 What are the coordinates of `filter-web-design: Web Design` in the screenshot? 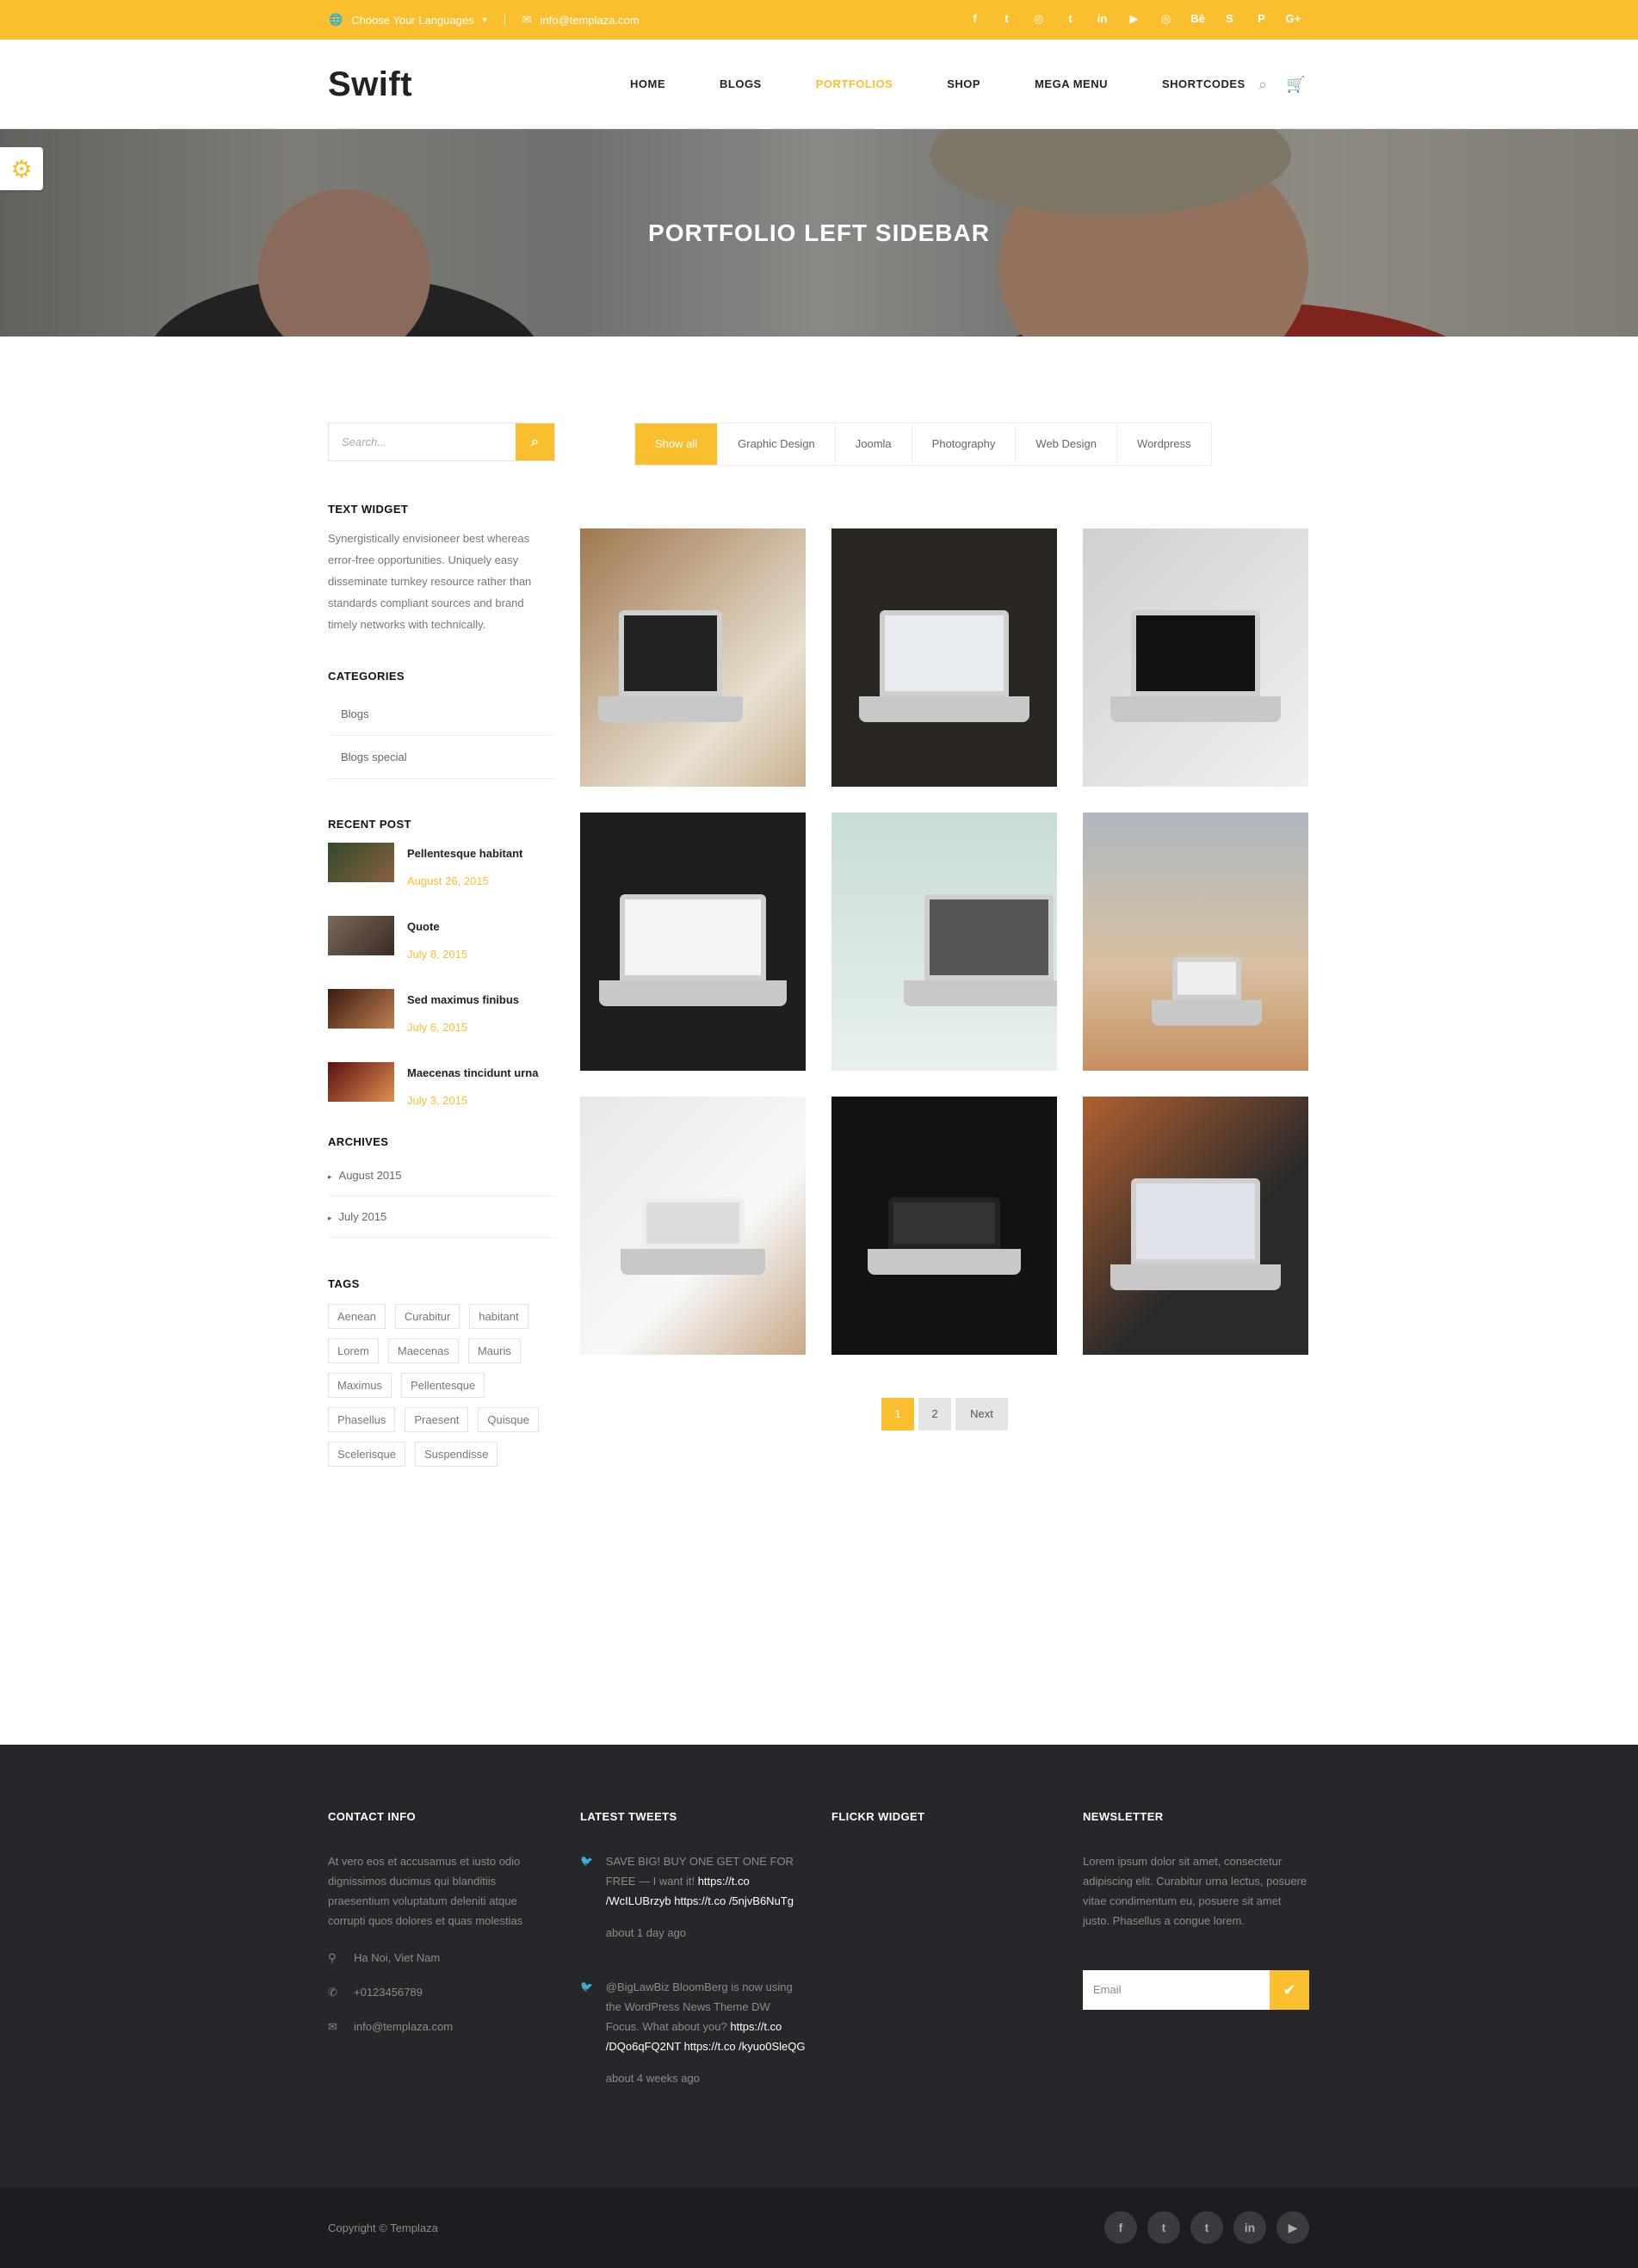 It's located at (1066, 444).